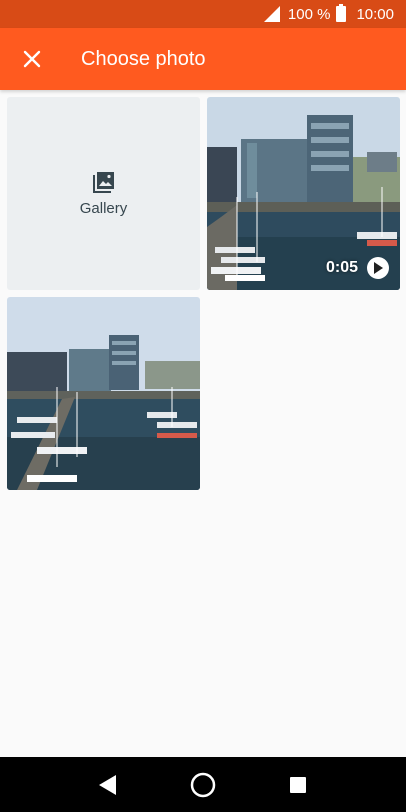 This screenshot has height=812, width=406. I want to click on back-icon, so click(107, 784).